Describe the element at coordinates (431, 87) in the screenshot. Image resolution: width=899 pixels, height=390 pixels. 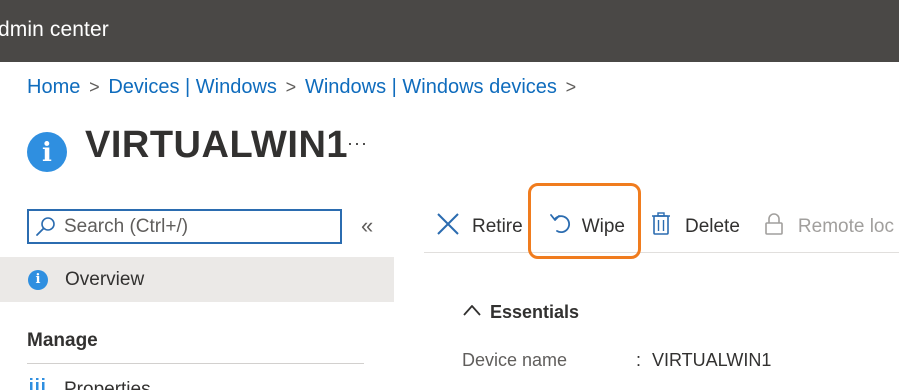
I see `breadcrumb-windows-devices-link: Windows | Windows devices` at that location.